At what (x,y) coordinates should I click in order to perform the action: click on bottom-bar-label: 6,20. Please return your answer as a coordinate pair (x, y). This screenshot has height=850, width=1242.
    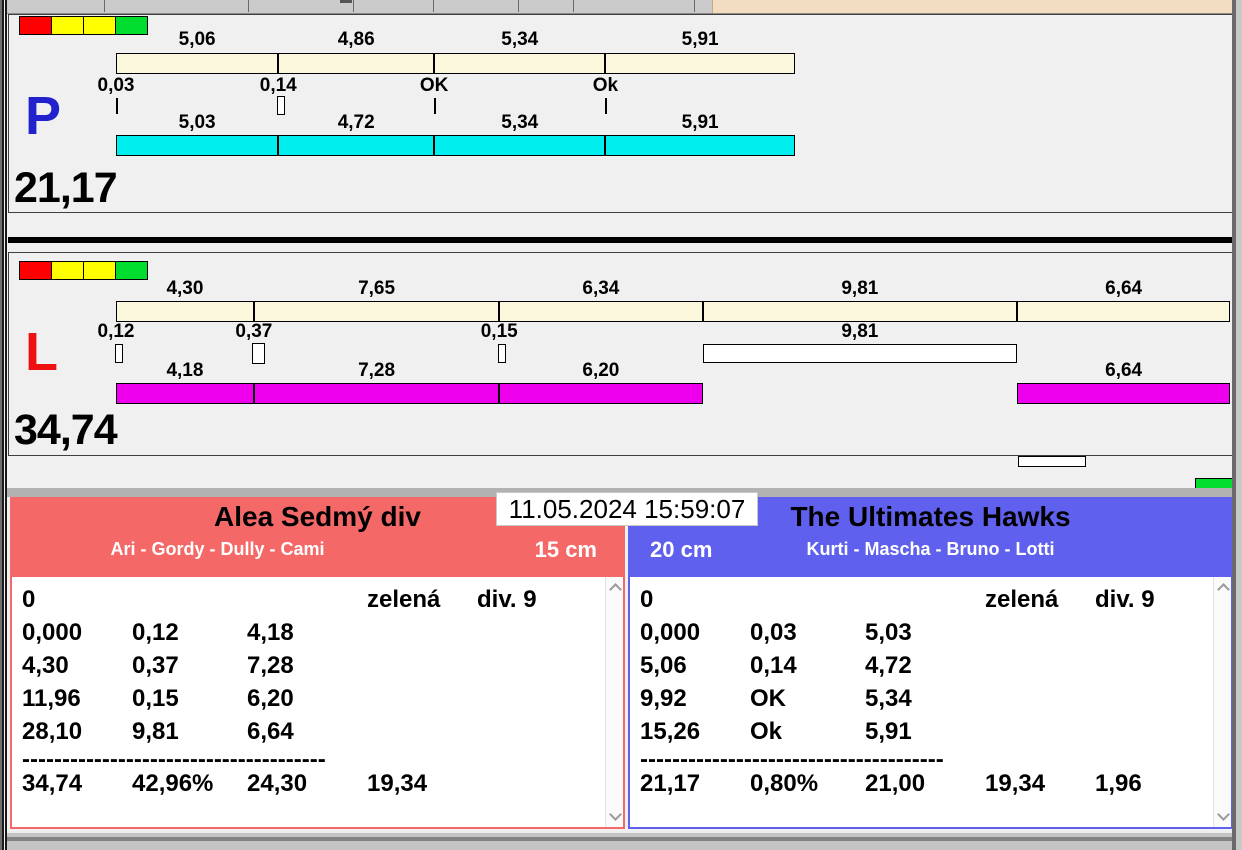
    Looking at the image, I should click on (601, 370).